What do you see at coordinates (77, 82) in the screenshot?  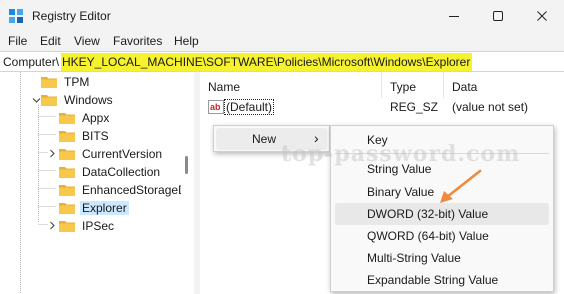 I see `tree-item-label: TPM` at bounding box center [77, 82].